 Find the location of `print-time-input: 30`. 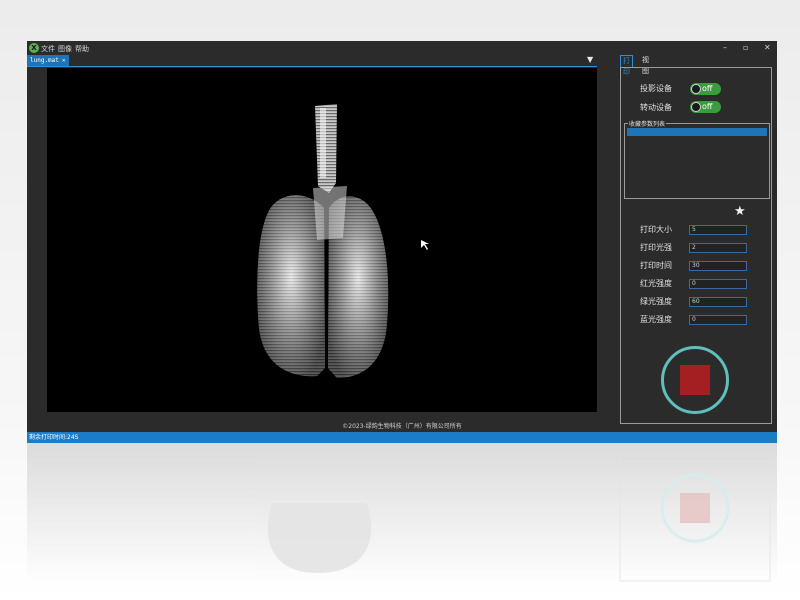

print-time-input: 30 is located at coordinates (718, 266).